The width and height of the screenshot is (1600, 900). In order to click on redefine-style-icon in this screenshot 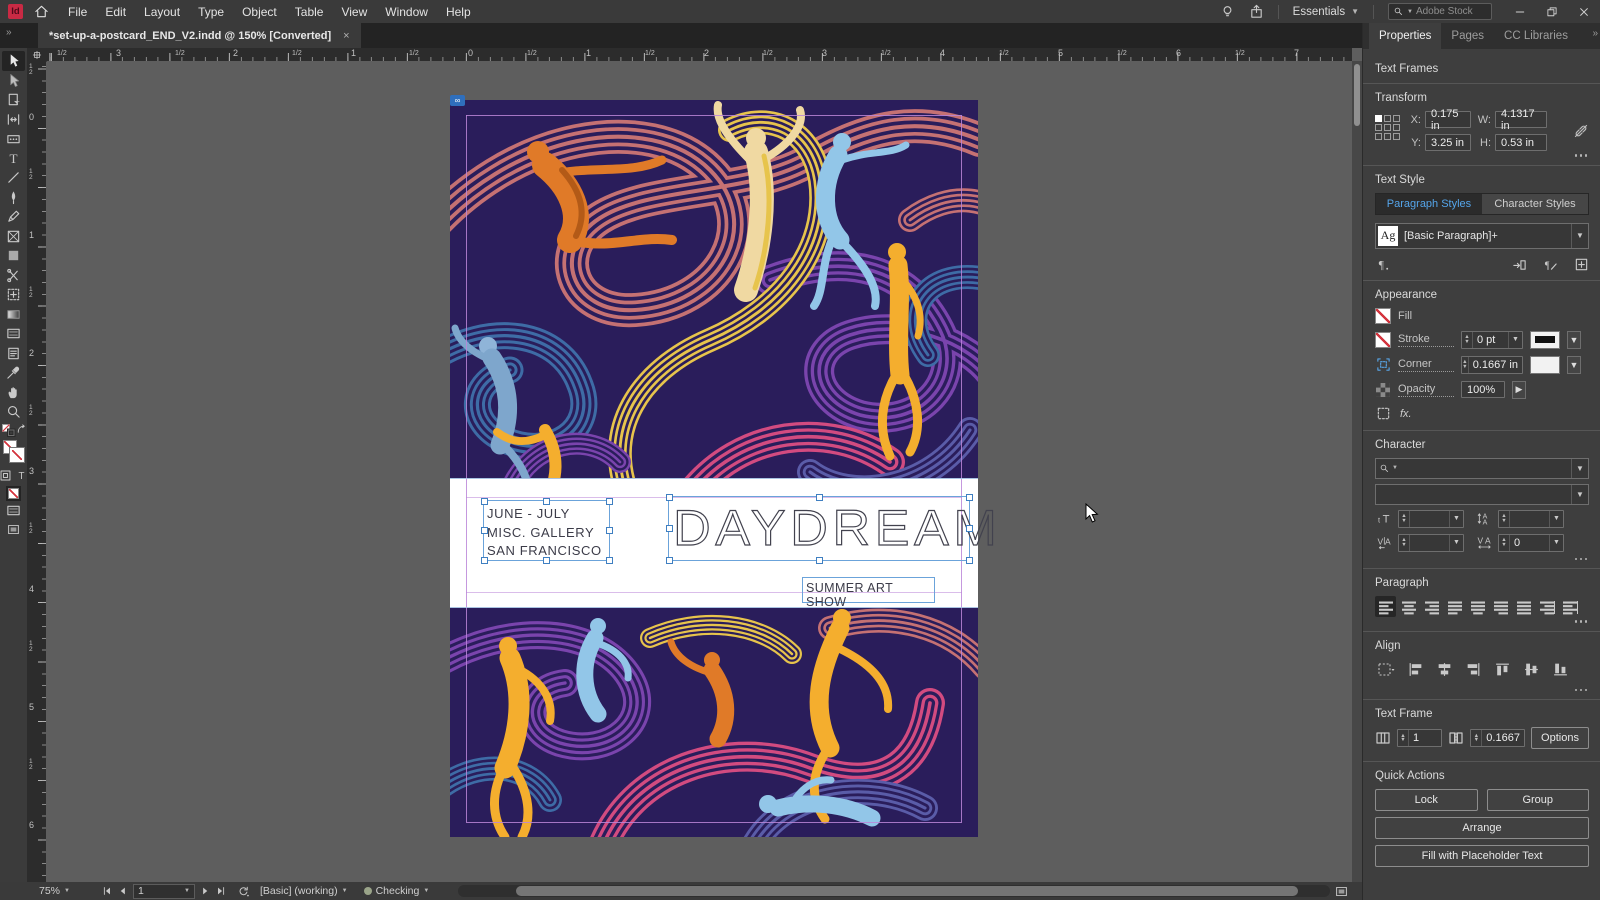, I will do `click(1519, 264)`.